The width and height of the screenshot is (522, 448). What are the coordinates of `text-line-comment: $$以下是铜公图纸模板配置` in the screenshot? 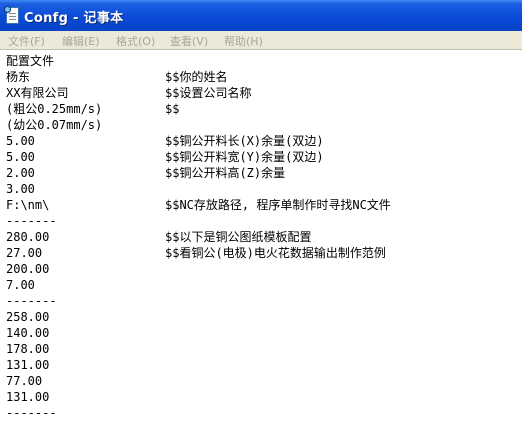 It's located at (238, 237).